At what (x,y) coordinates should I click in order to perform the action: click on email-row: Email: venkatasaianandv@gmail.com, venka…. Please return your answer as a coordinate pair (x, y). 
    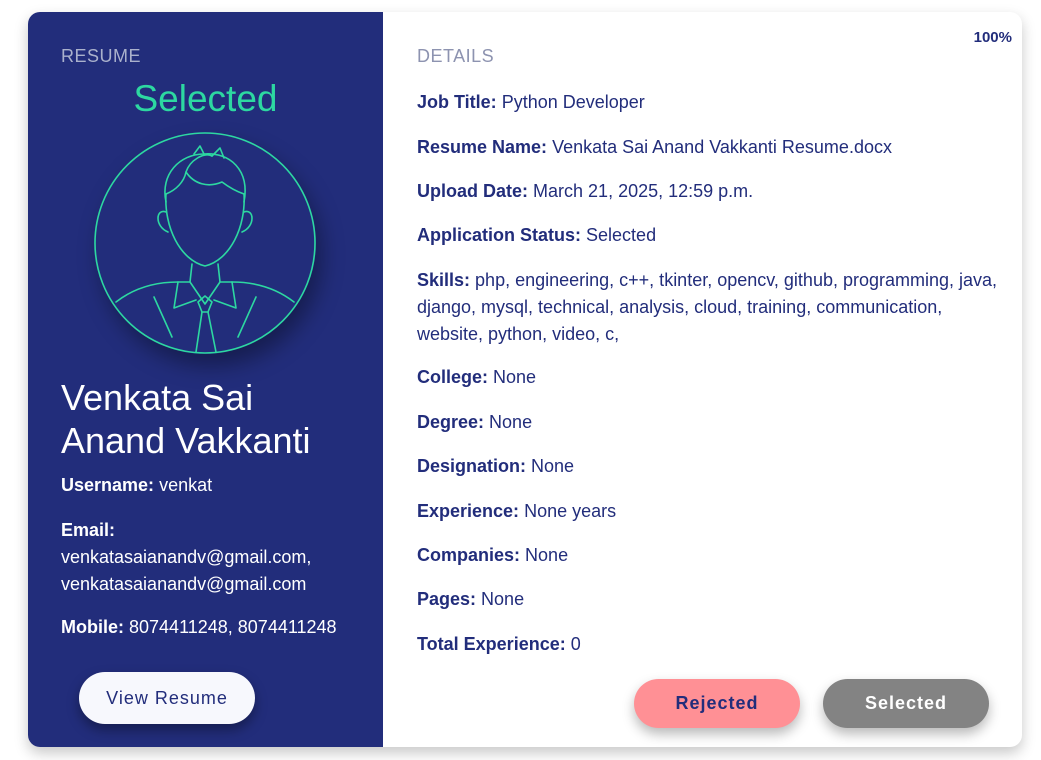
    Looking at the image, I should click on (211, 557).